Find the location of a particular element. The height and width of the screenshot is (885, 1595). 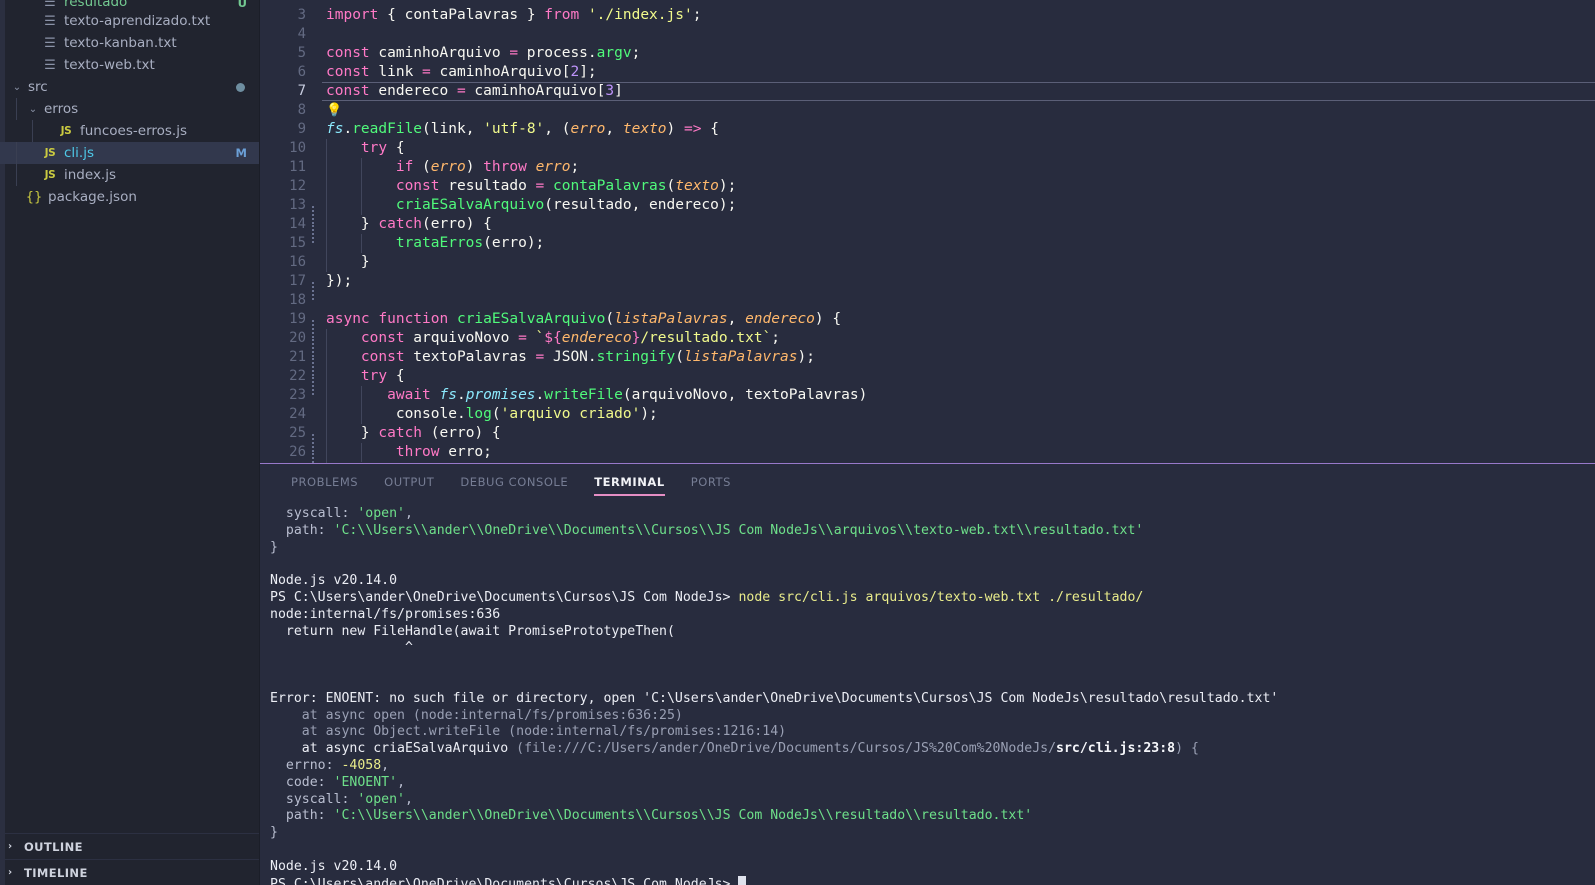

line-number: 3 is located at coordinates (301, 15).